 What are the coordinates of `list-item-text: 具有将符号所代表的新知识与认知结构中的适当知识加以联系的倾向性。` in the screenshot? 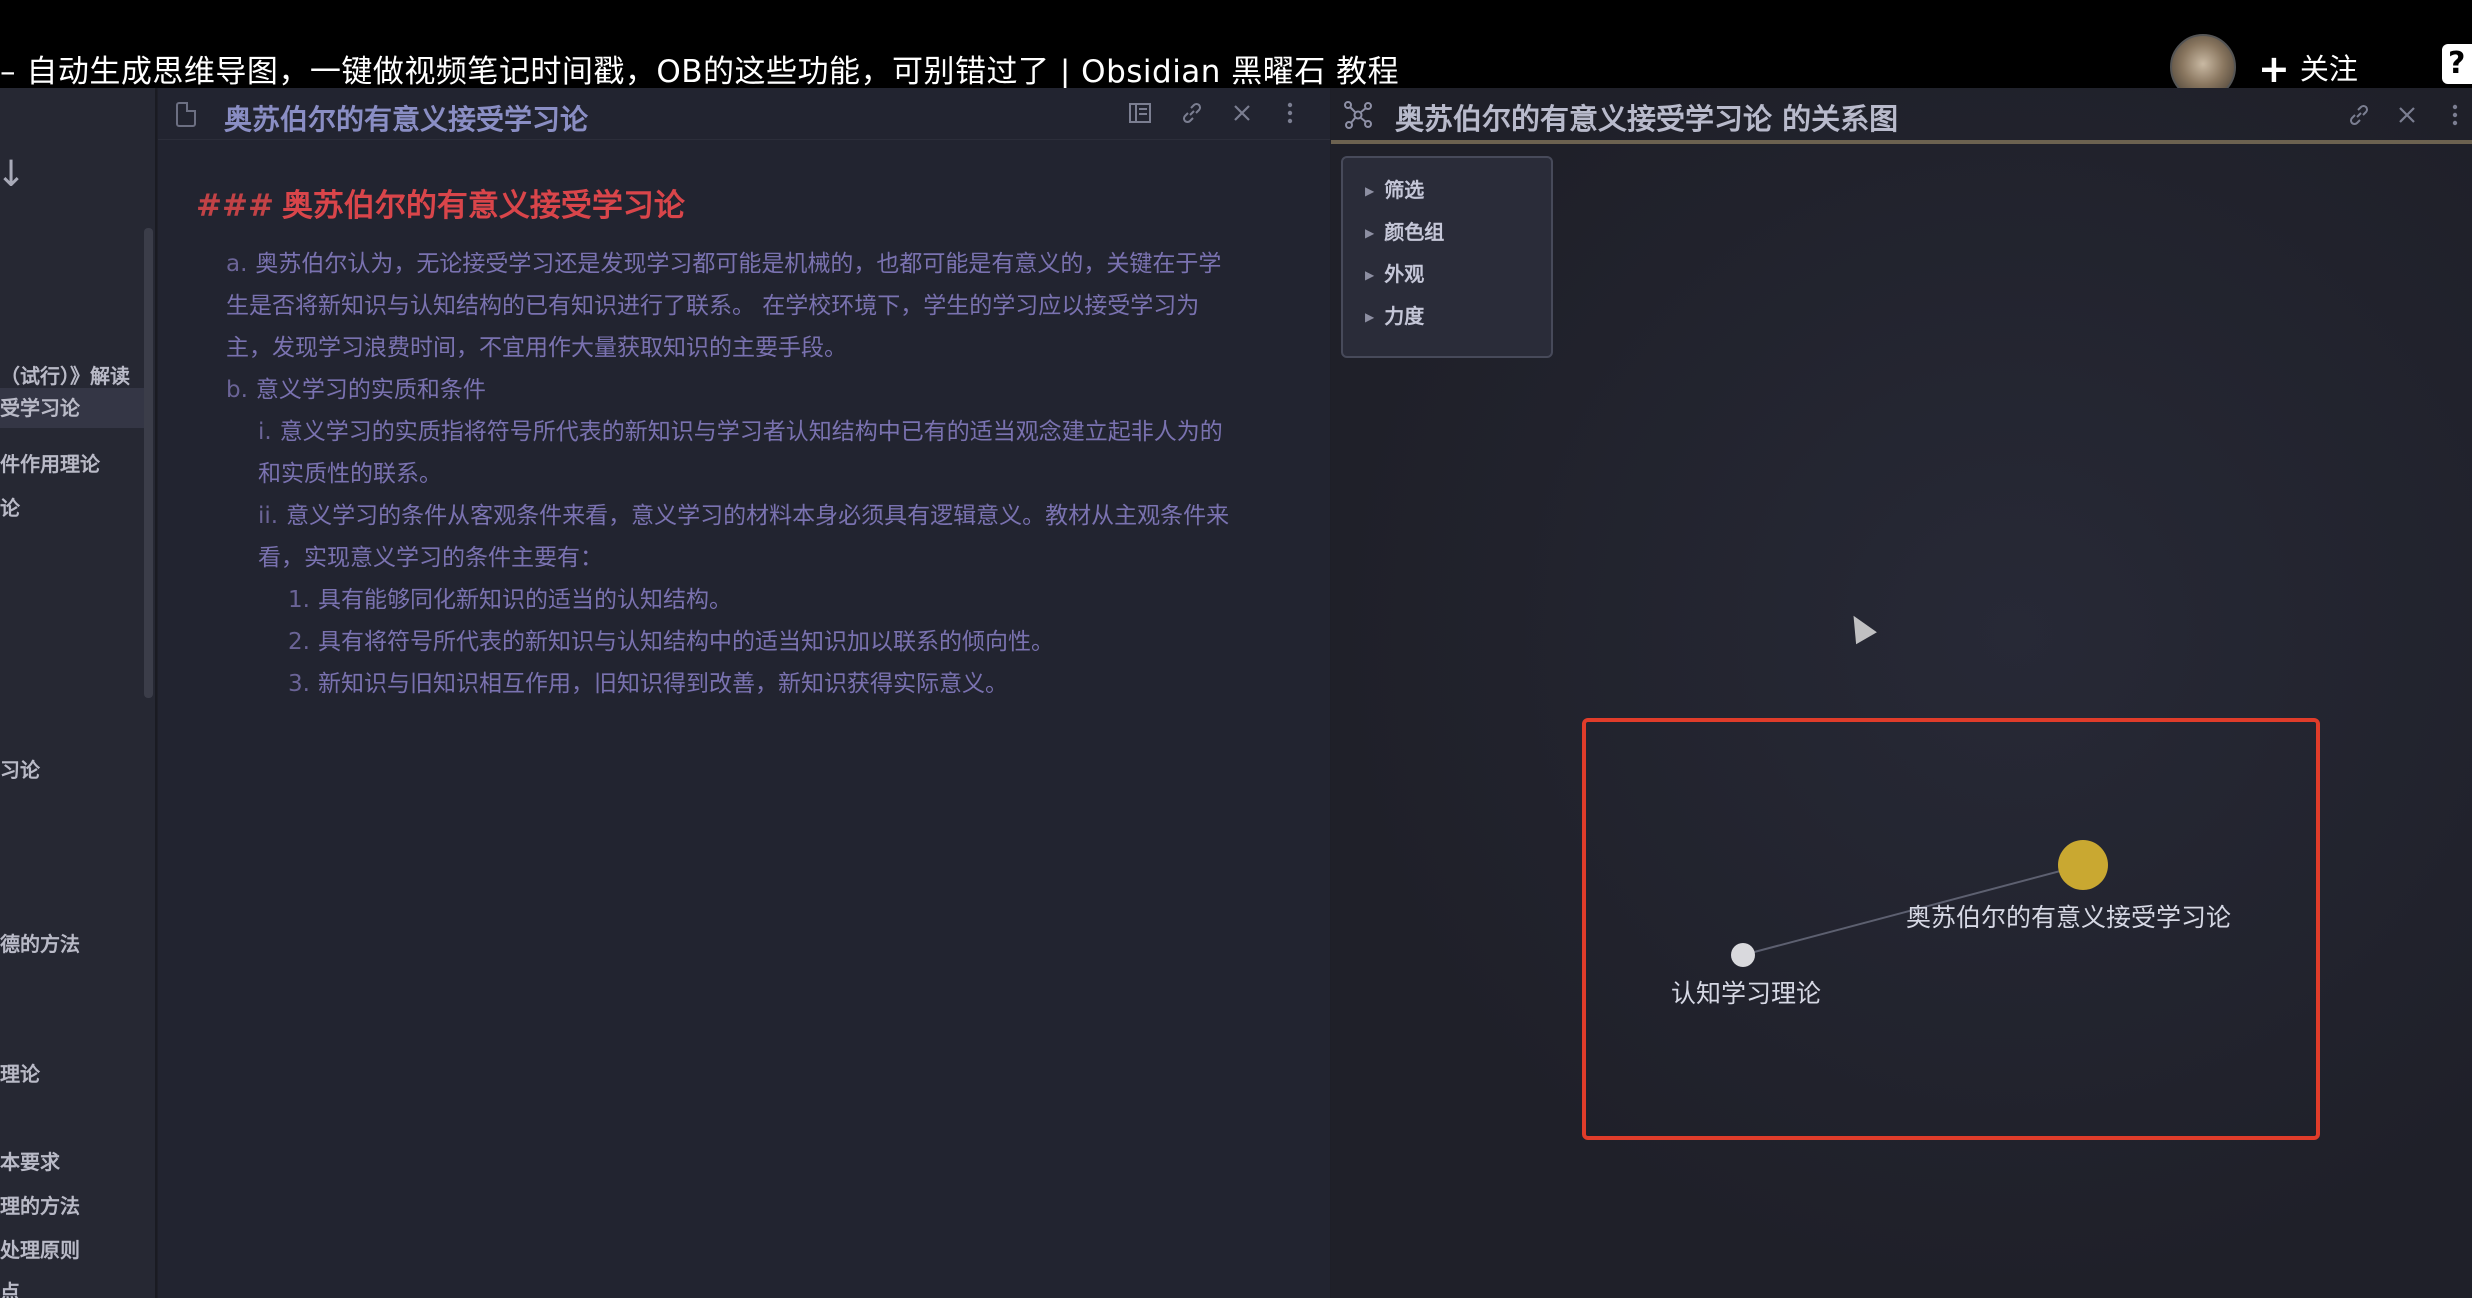 It's located at (685, 642).